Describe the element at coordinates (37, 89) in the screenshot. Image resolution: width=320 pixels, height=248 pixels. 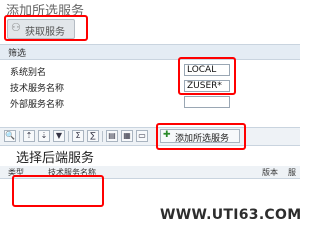
I see `technical-service-name-label: 技术服务名称` at that location.